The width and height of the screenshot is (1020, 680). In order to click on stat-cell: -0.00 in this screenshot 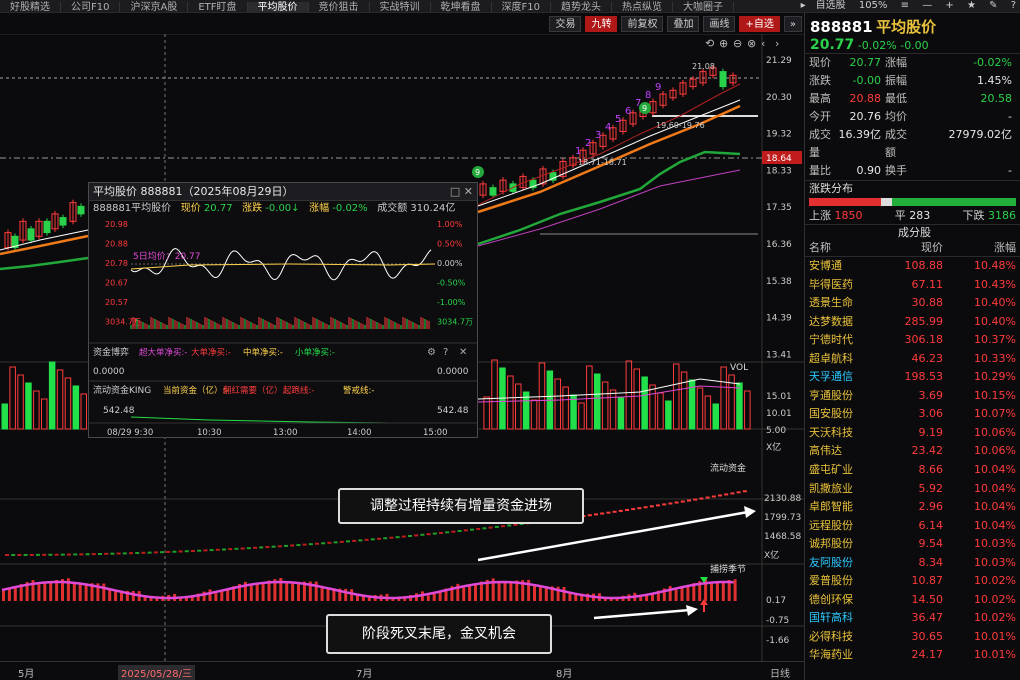, I will do `click(866, 80)`.